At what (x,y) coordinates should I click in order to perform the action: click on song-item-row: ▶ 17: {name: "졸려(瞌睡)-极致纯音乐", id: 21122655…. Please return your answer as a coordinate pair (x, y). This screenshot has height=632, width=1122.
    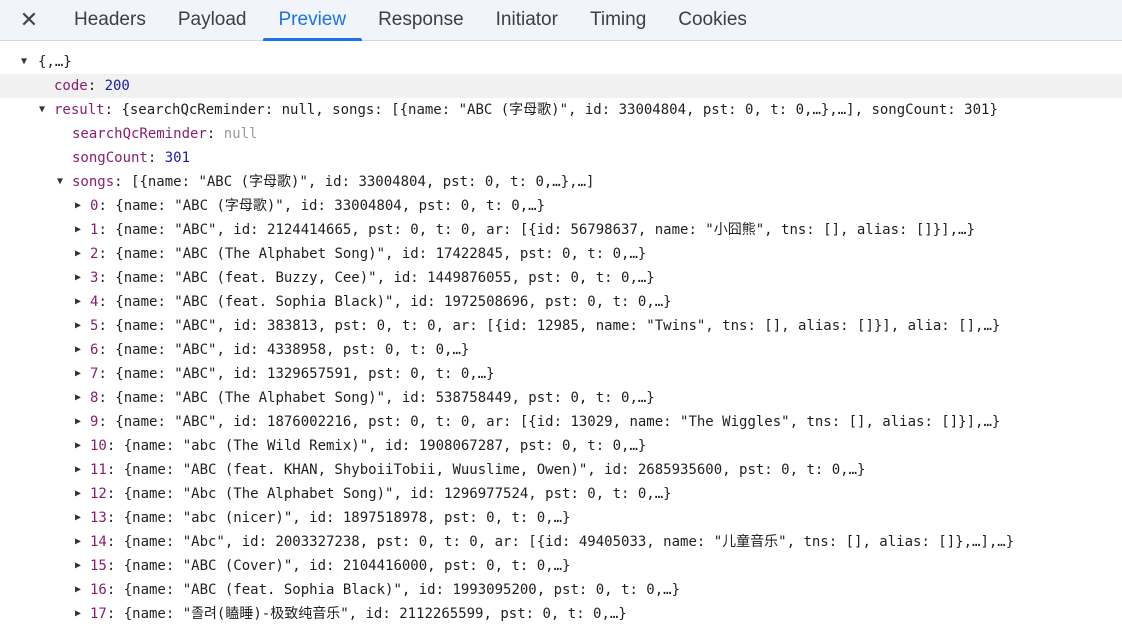
    Looking at the image, I should click on (561, 614).